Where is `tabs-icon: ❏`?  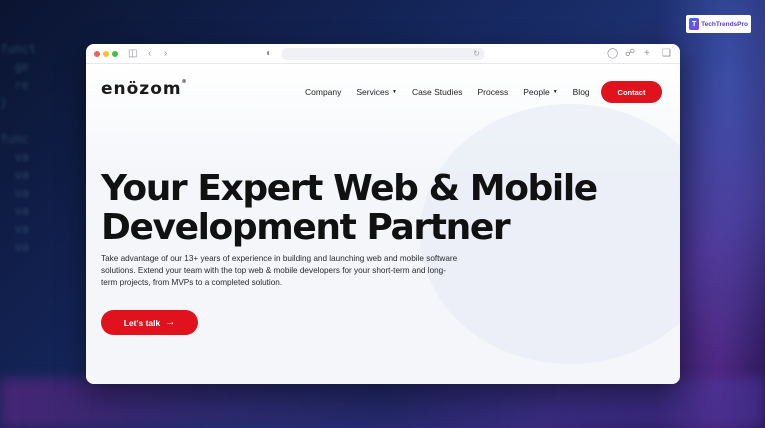
tabs-icon: ❏ is located at coordinates (666, 54).